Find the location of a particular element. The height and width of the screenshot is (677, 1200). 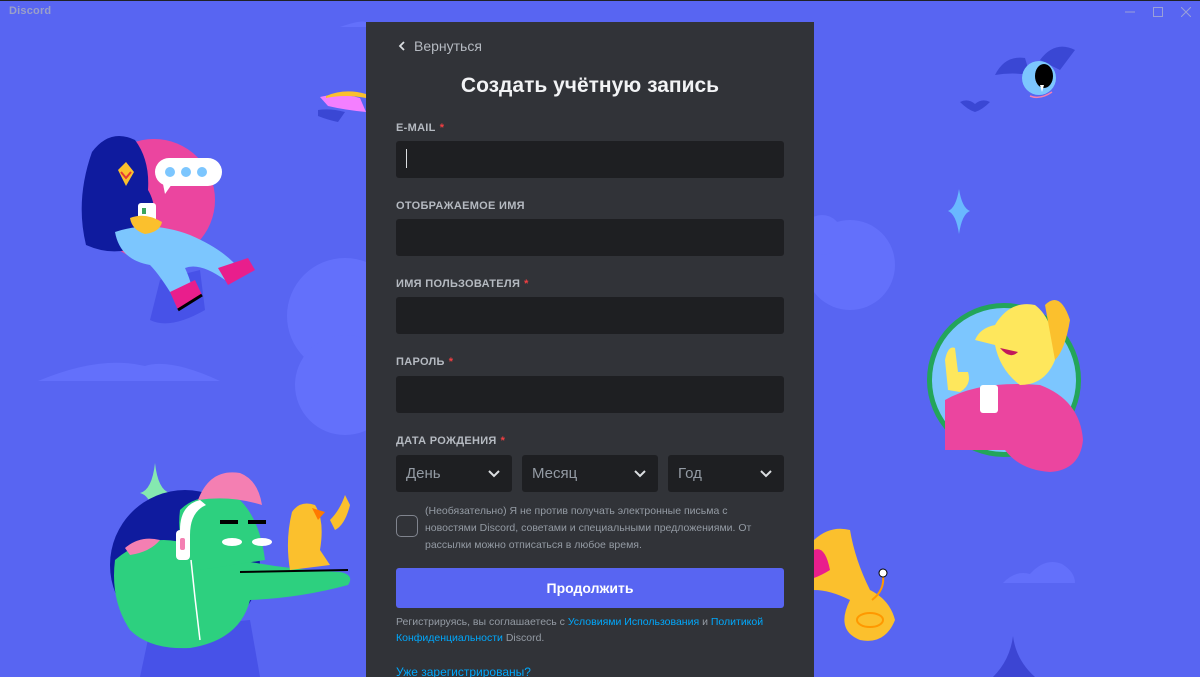

password-label: Пароль * is located at coordinates (425, 362).